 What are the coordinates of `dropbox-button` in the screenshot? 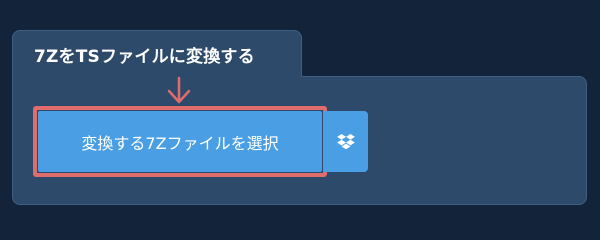 It's located at (345, 141).